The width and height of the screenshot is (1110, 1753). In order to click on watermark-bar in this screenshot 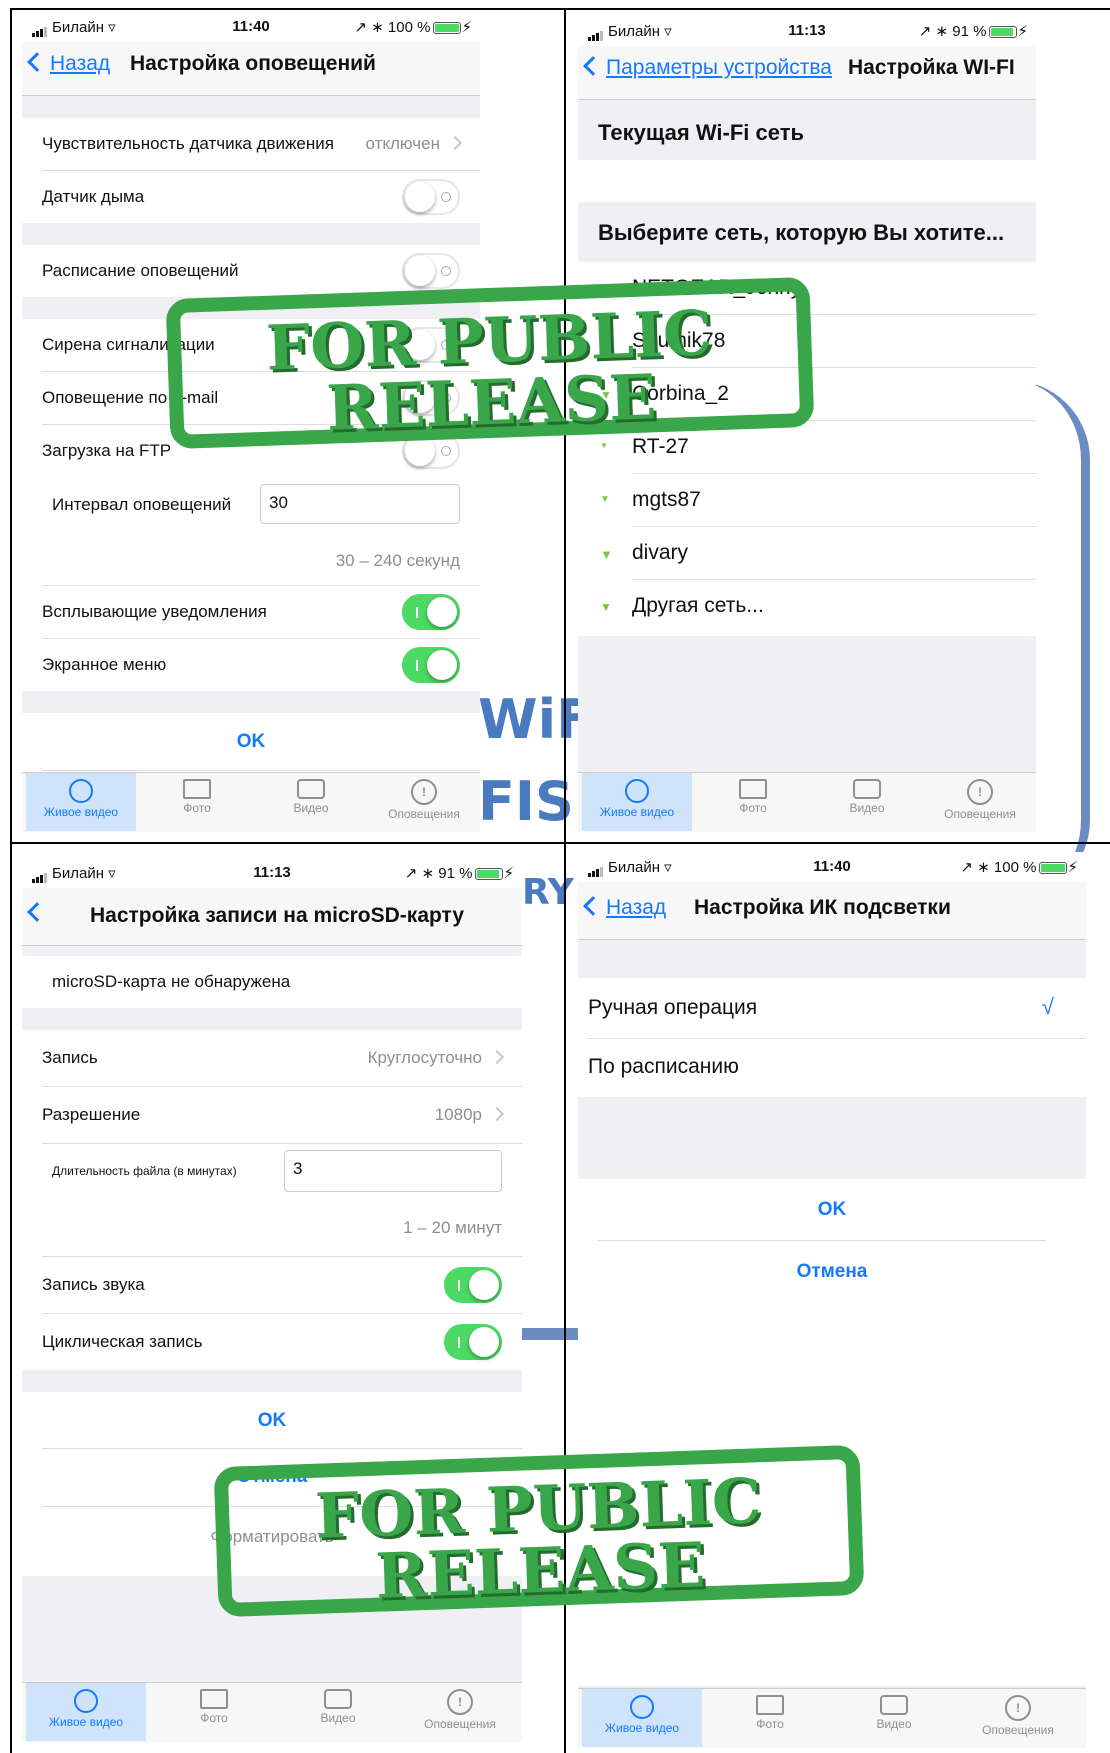, I will do `click(551, 1334)`.